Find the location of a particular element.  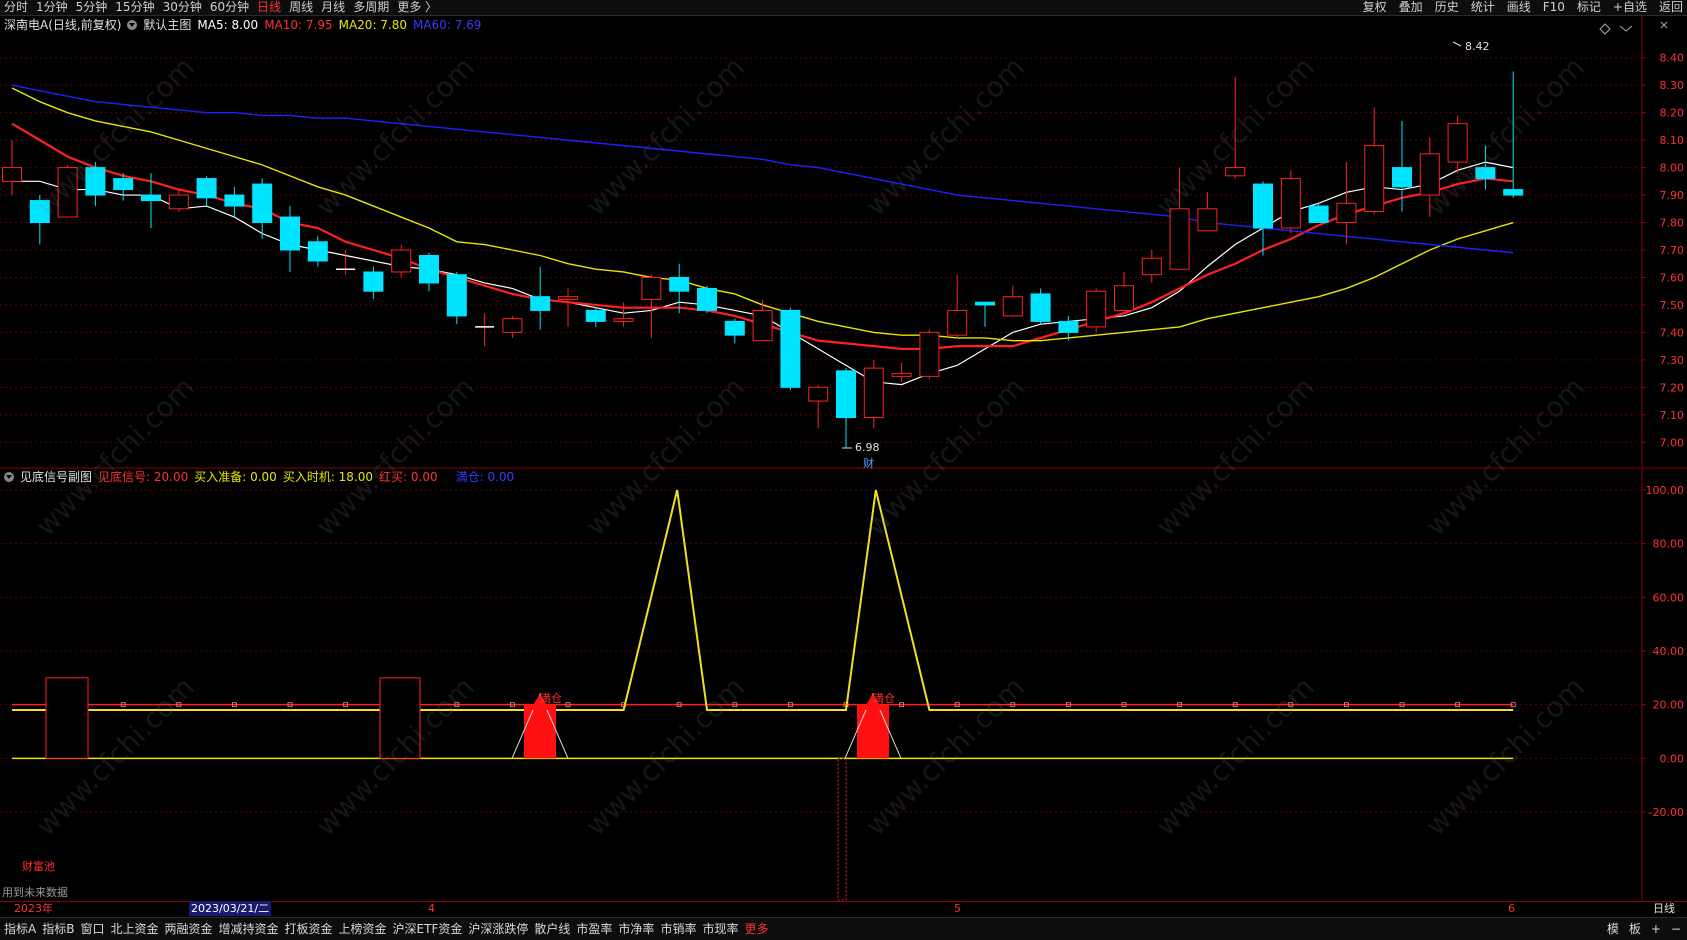

high-price-label: 8.42 is located at coordinates (1477, 46).